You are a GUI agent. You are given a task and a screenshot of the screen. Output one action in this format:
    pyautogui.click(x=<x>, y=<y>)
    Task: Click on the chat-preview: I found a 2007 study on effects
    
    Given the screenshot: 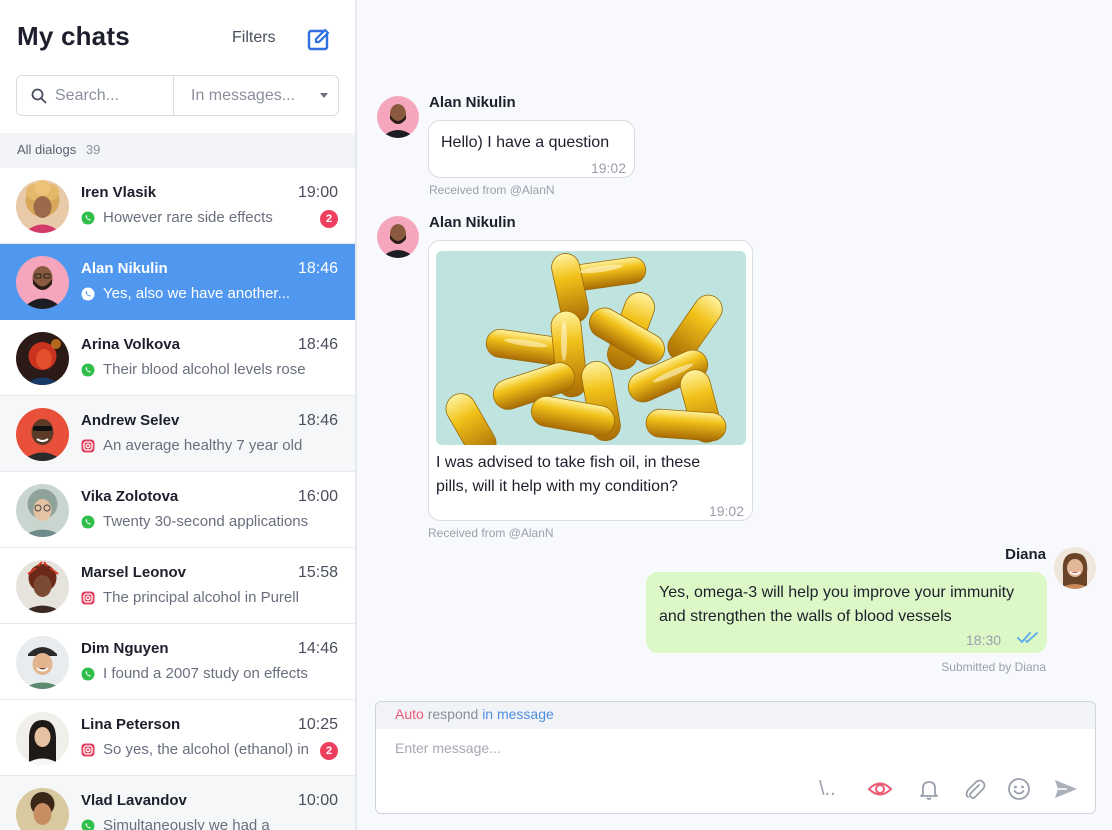 What is the action you would take?
    pyautogui.click(x=205, y=673)
    